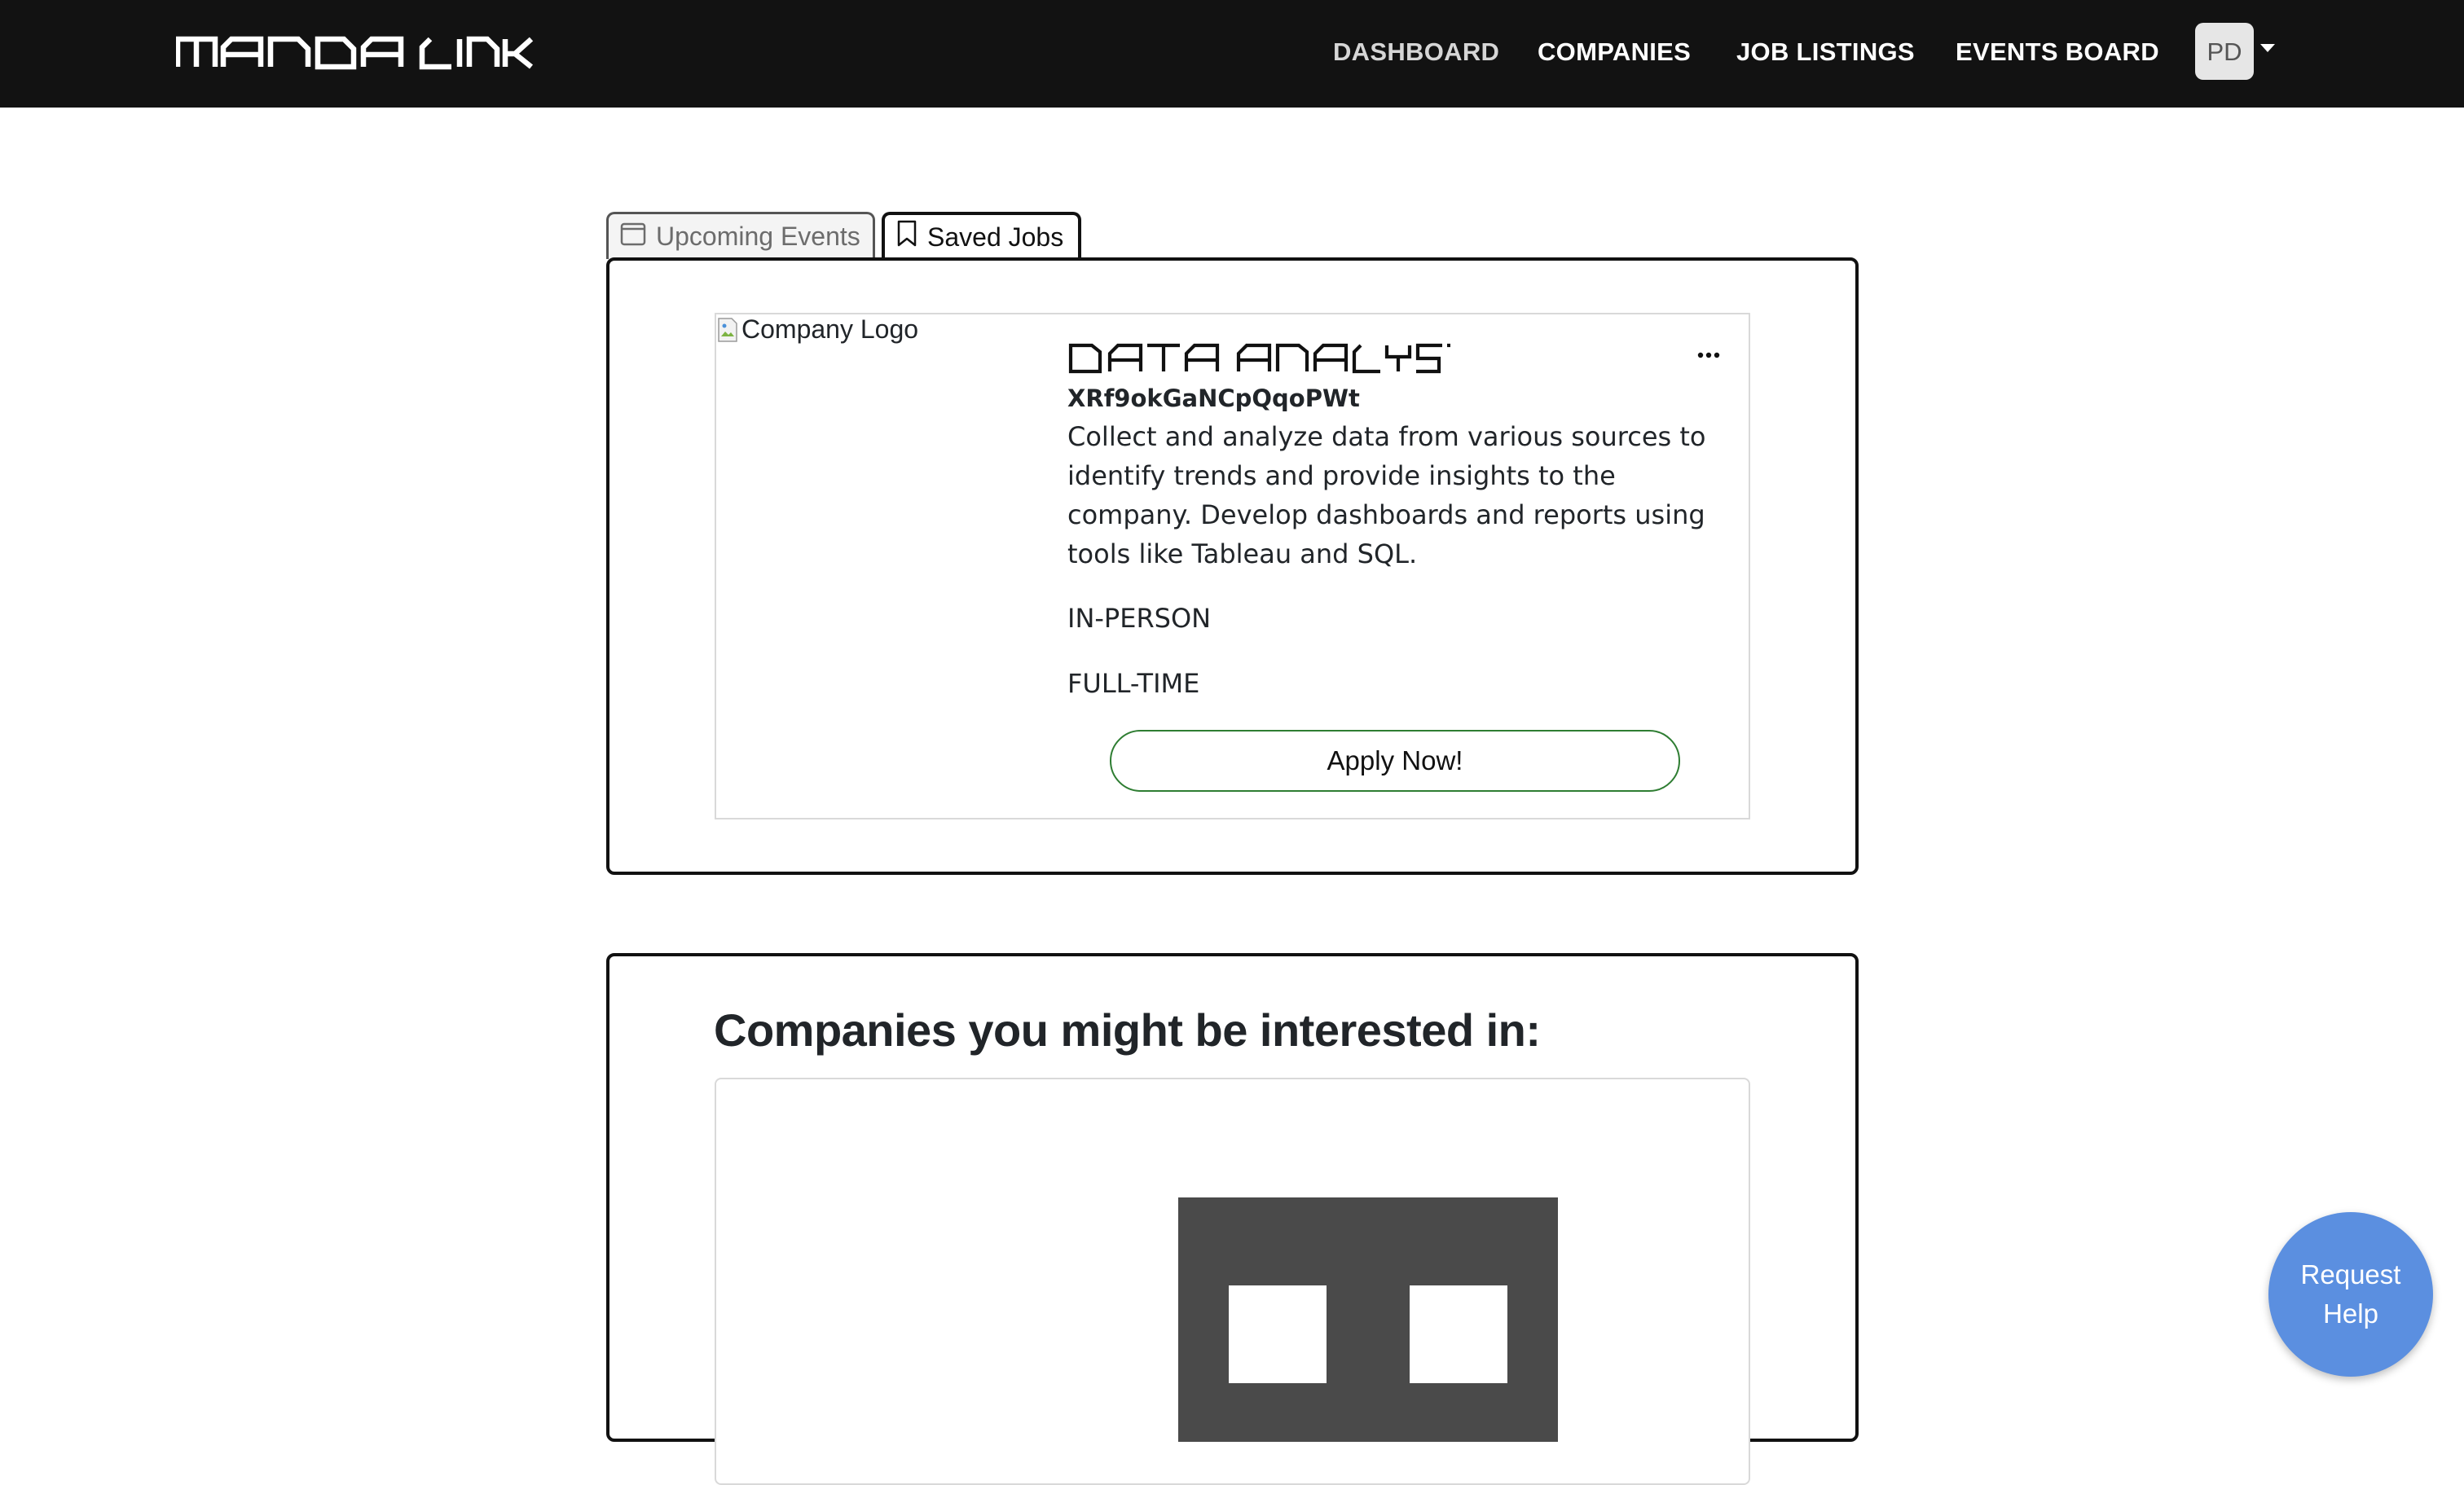 This screenshot has height=1485, width=2464. Describe the element at coordinates (727, 330) in the screenshot. I see `broken-image-icon` at that location.